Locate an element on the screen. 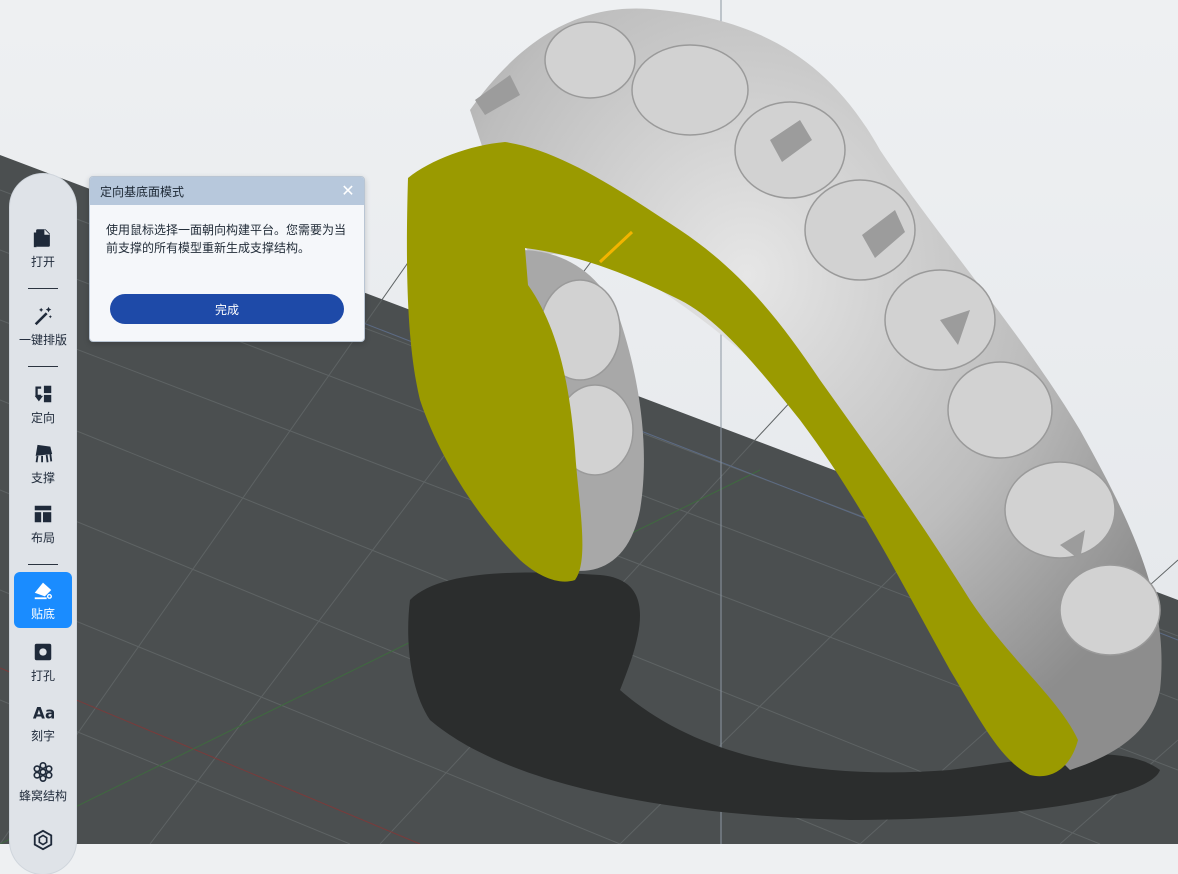 The image size is (1178, 874). honeycomb-icon is located at coordinates (43, 771).